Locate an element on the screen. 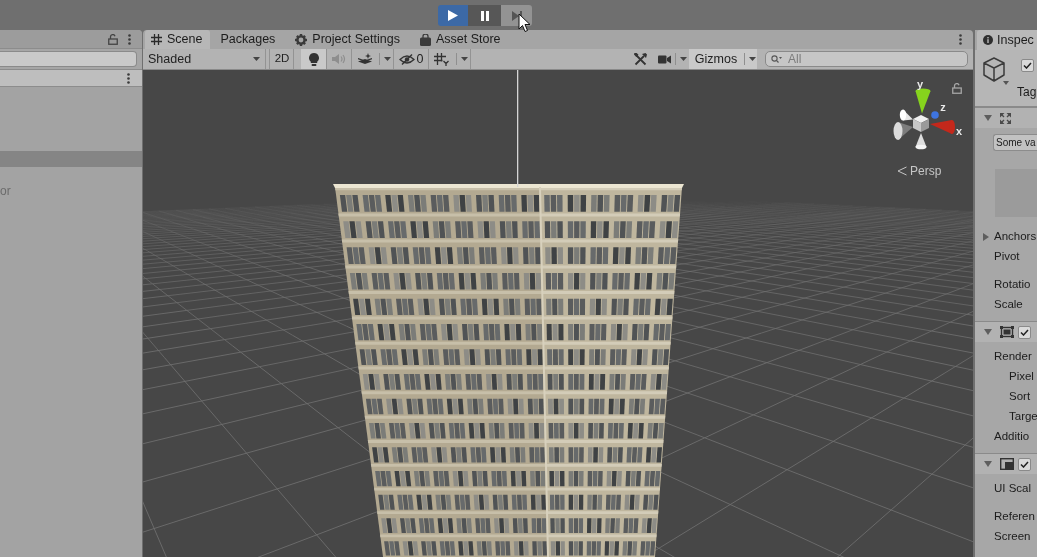 This screenshot has height=557, width=1037. mouse-cursor-icon is located at coordinates (524, 23).